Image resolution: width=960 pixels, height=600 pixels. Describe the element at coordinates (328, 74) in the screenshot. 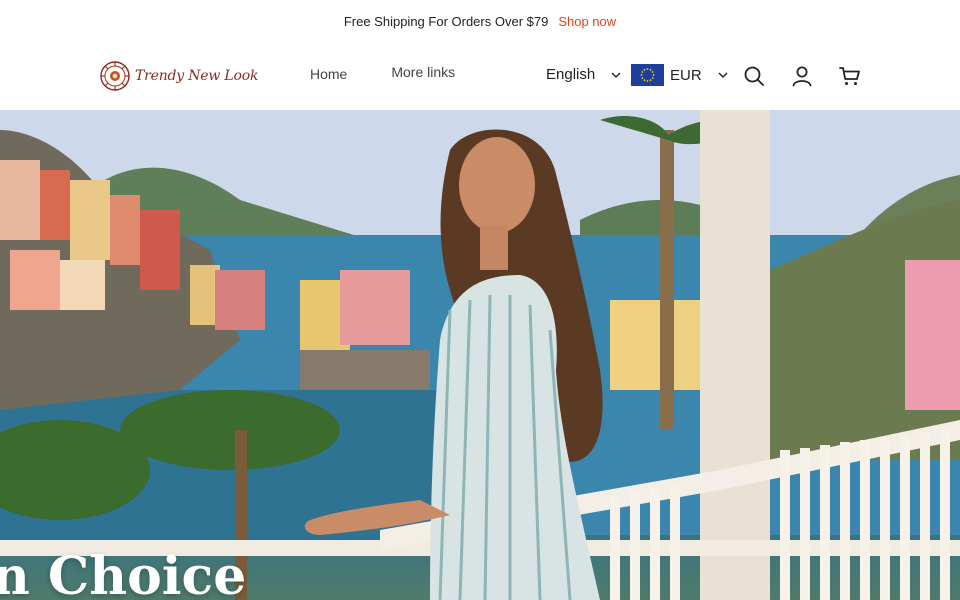

I see `nav-home: Home` at that location.